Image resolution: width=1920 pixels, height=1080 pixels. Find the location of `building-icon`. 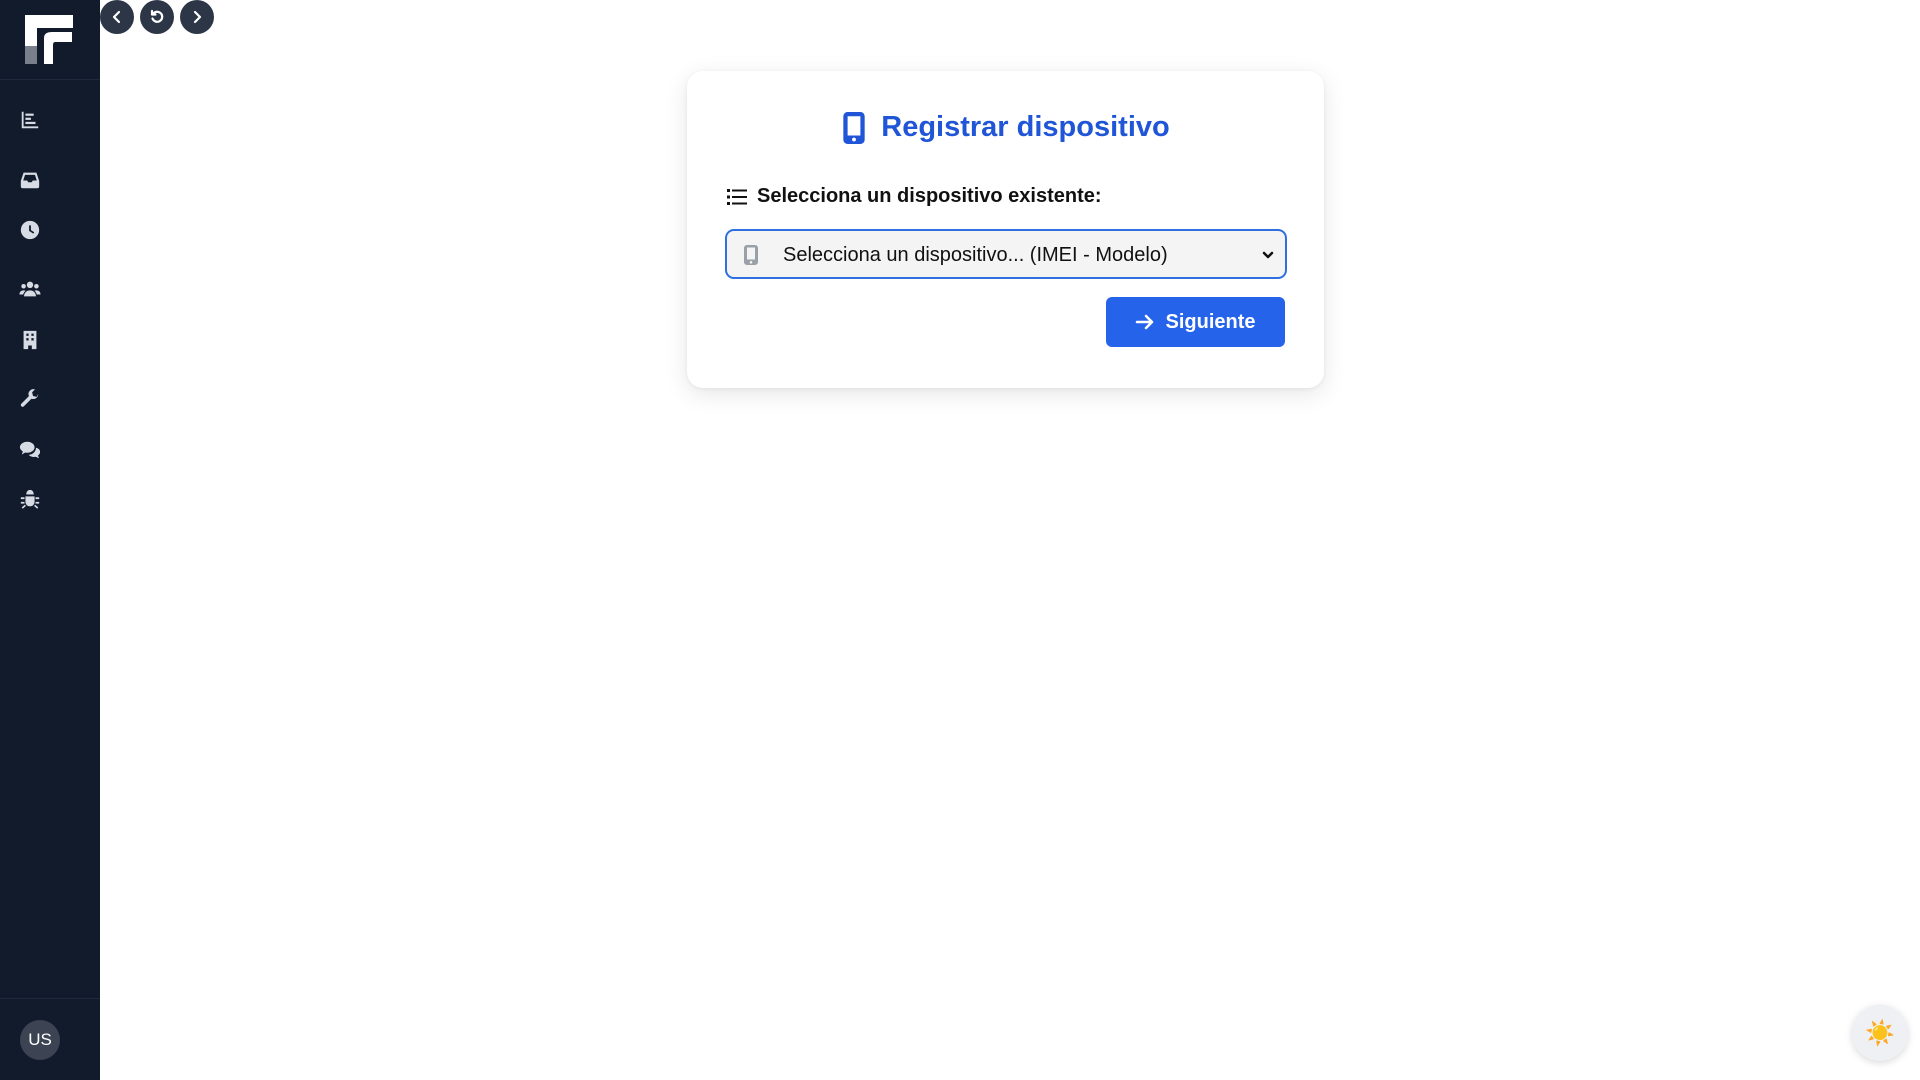

building-icon is located at coordinates (30, 340).